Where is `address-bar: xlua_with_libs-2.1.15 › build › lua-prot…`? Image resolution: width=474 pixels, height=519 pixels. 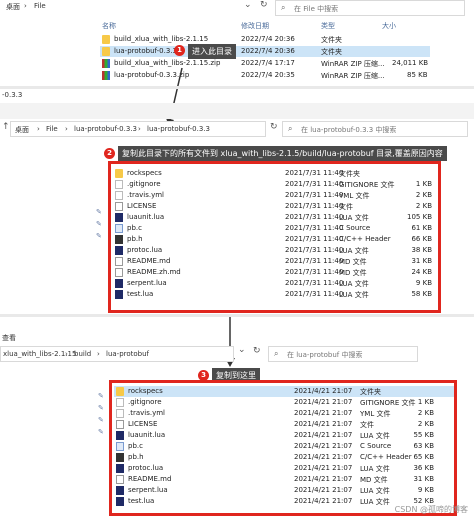
address-bar: xlua_with_libs-2.1.15 › build › lua-prot… is located at coordinates (117, 354).